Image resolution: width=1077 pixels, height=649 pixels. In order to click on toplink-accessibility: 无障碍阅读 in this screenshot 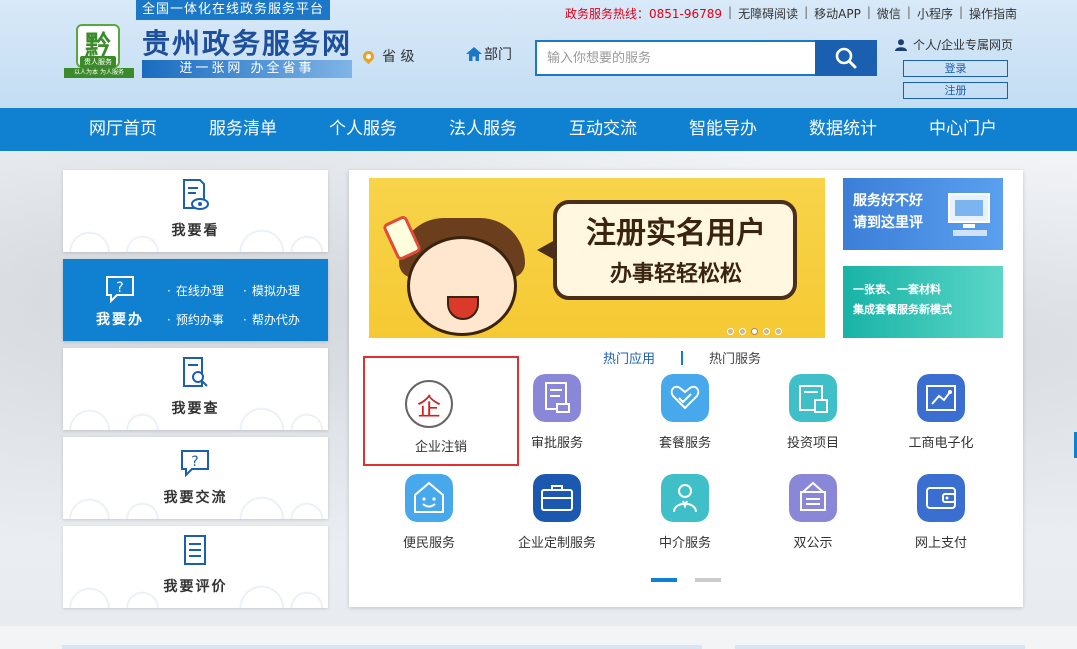, I will do `click(768, 13)`.